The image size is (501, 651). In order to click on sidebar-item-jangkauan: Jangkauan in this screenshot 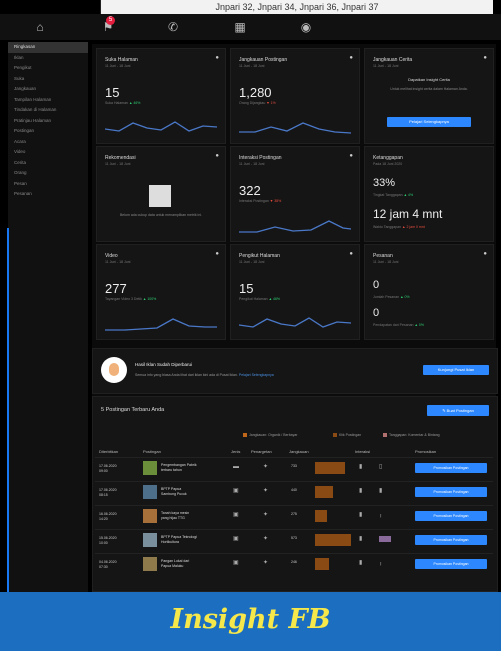, I will do `click(48, 89)`.